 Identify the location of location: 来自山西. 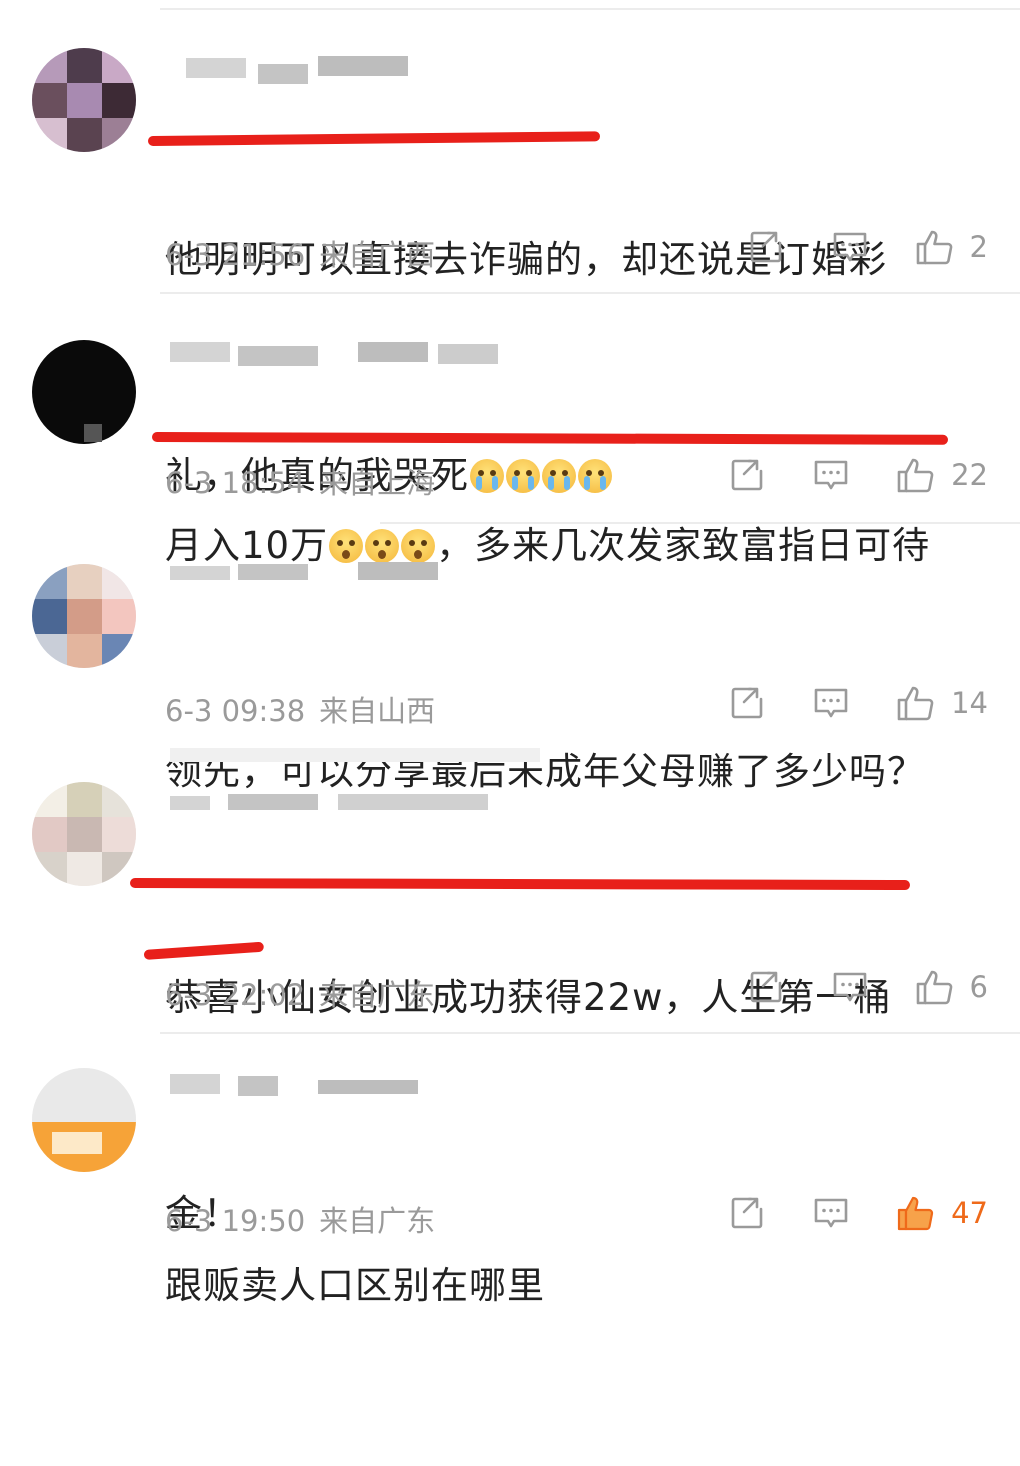
(377, 711).